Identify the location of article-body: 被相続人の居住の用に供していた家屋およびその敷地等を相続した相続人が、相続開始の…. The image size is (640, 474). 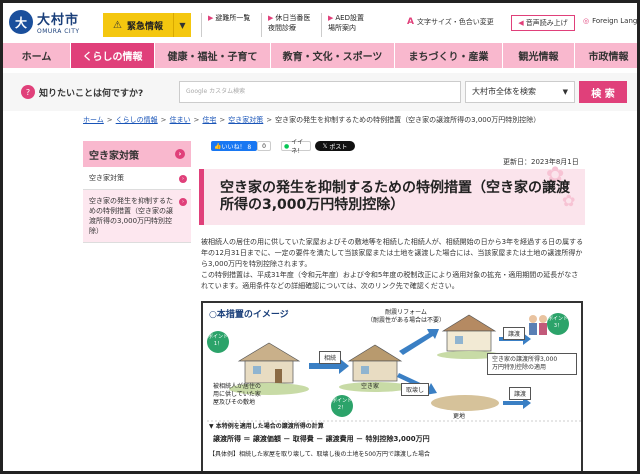
(393, 264).